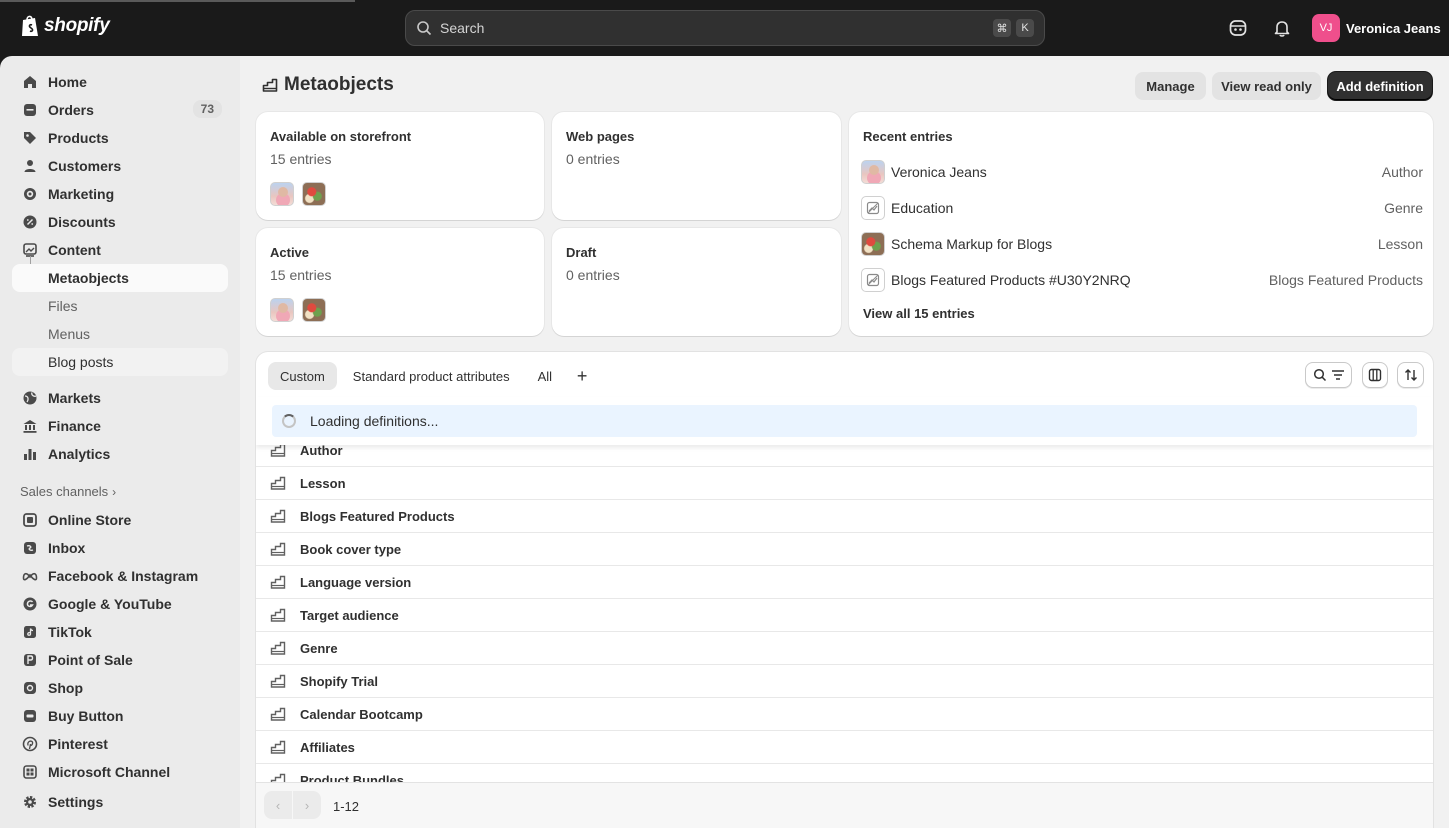  I want to click on author-thumbnail, so click(873, 172).